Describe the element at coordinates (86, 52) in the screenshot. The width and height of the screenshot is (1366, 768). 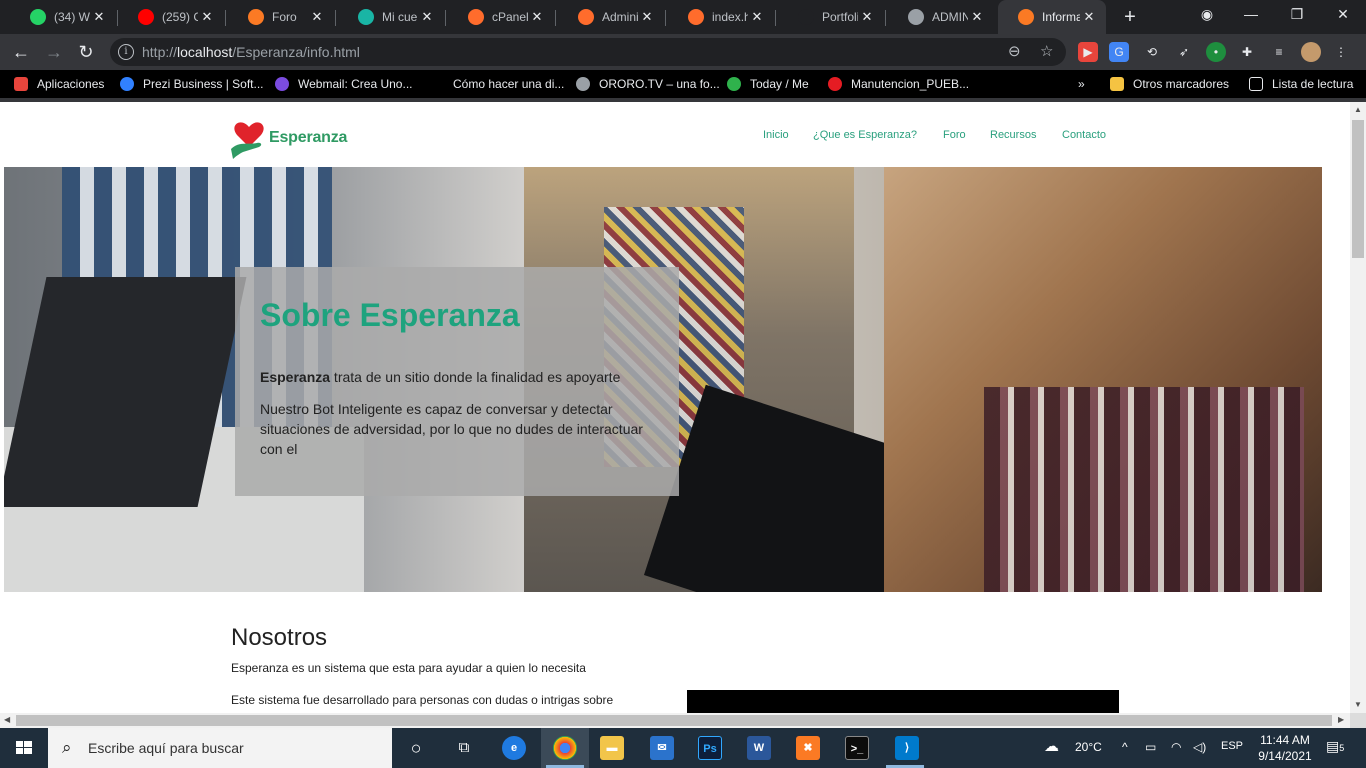
I see `reload-button: ↻` at that location.